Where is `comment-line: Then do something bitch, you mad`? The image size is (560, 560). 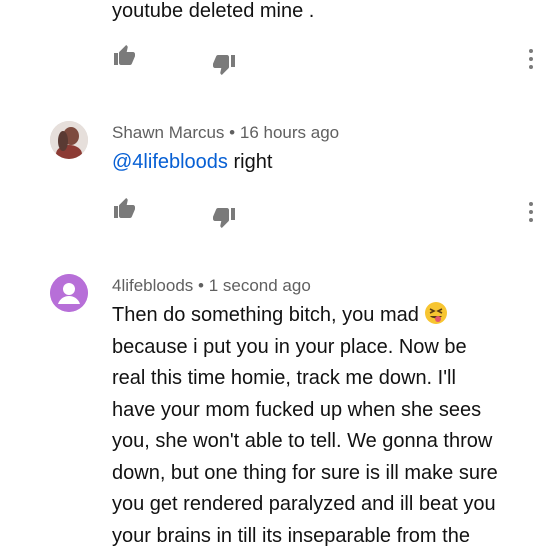
comment-line: Then do something bitch, you mad is located at coordinates (332, 316).